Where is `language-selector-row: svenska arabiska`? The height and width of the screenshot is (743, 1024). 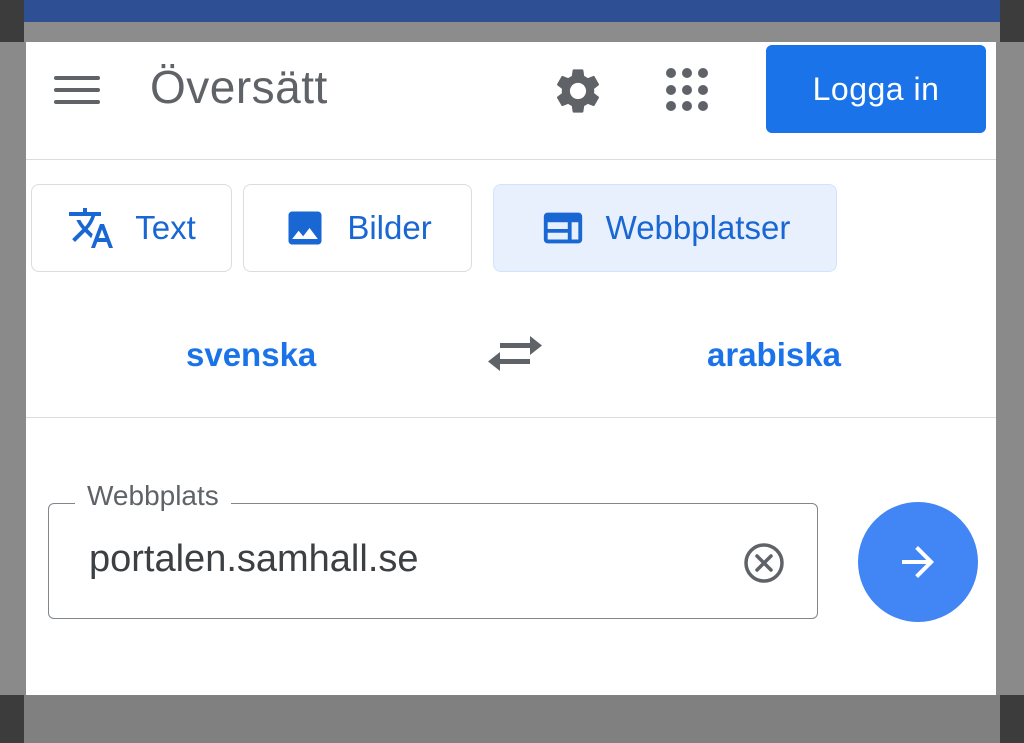
language-selector-row: svenska arabiska is located at coordinates (511, 365).